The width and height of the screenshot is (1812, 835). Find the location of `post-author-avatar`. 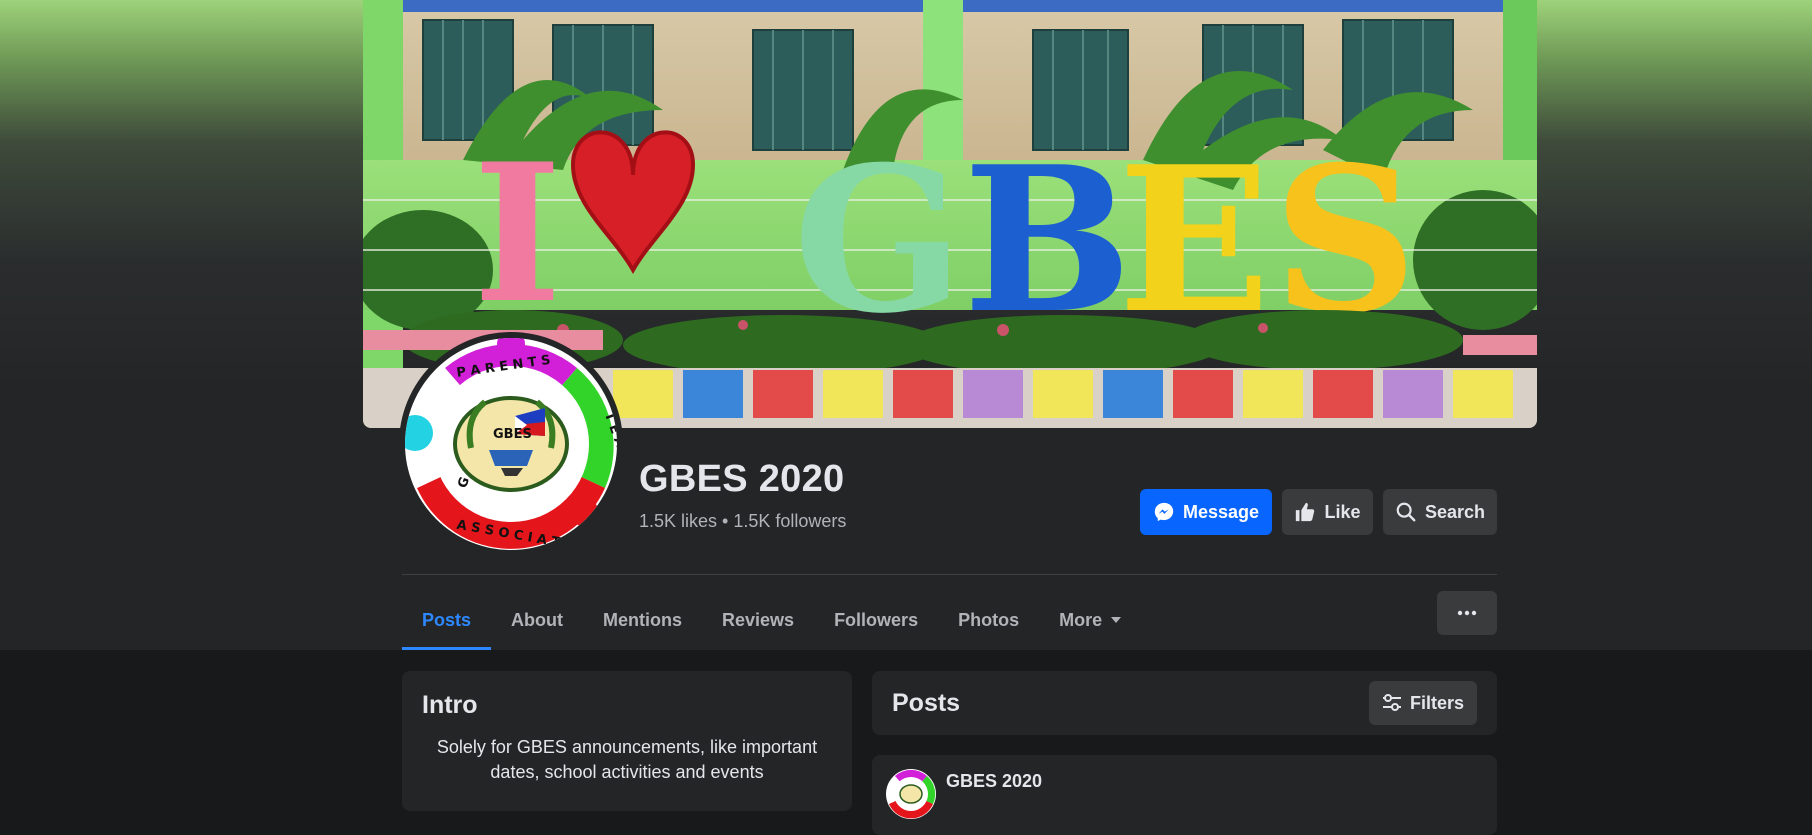

post-author-avatar is located at coordinates (911, 794).